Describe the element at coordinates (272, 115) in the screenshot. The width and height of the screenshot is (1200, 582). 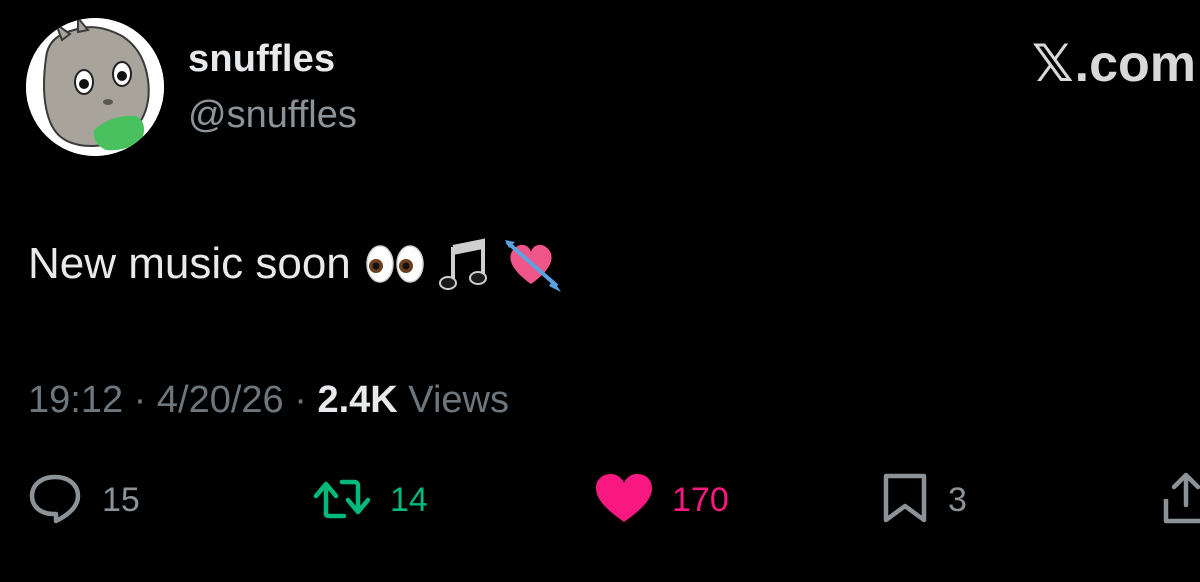
I see `author-handle: @snuffles` at that location.